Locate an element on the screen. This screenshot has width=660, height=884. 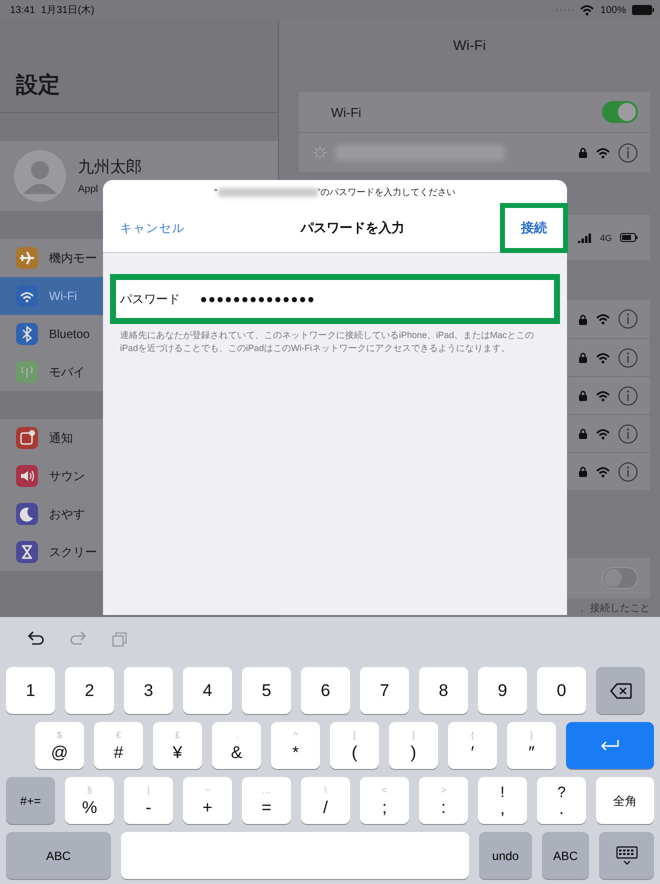
keyboard-key: 9 is located at coordinates (502, 690).